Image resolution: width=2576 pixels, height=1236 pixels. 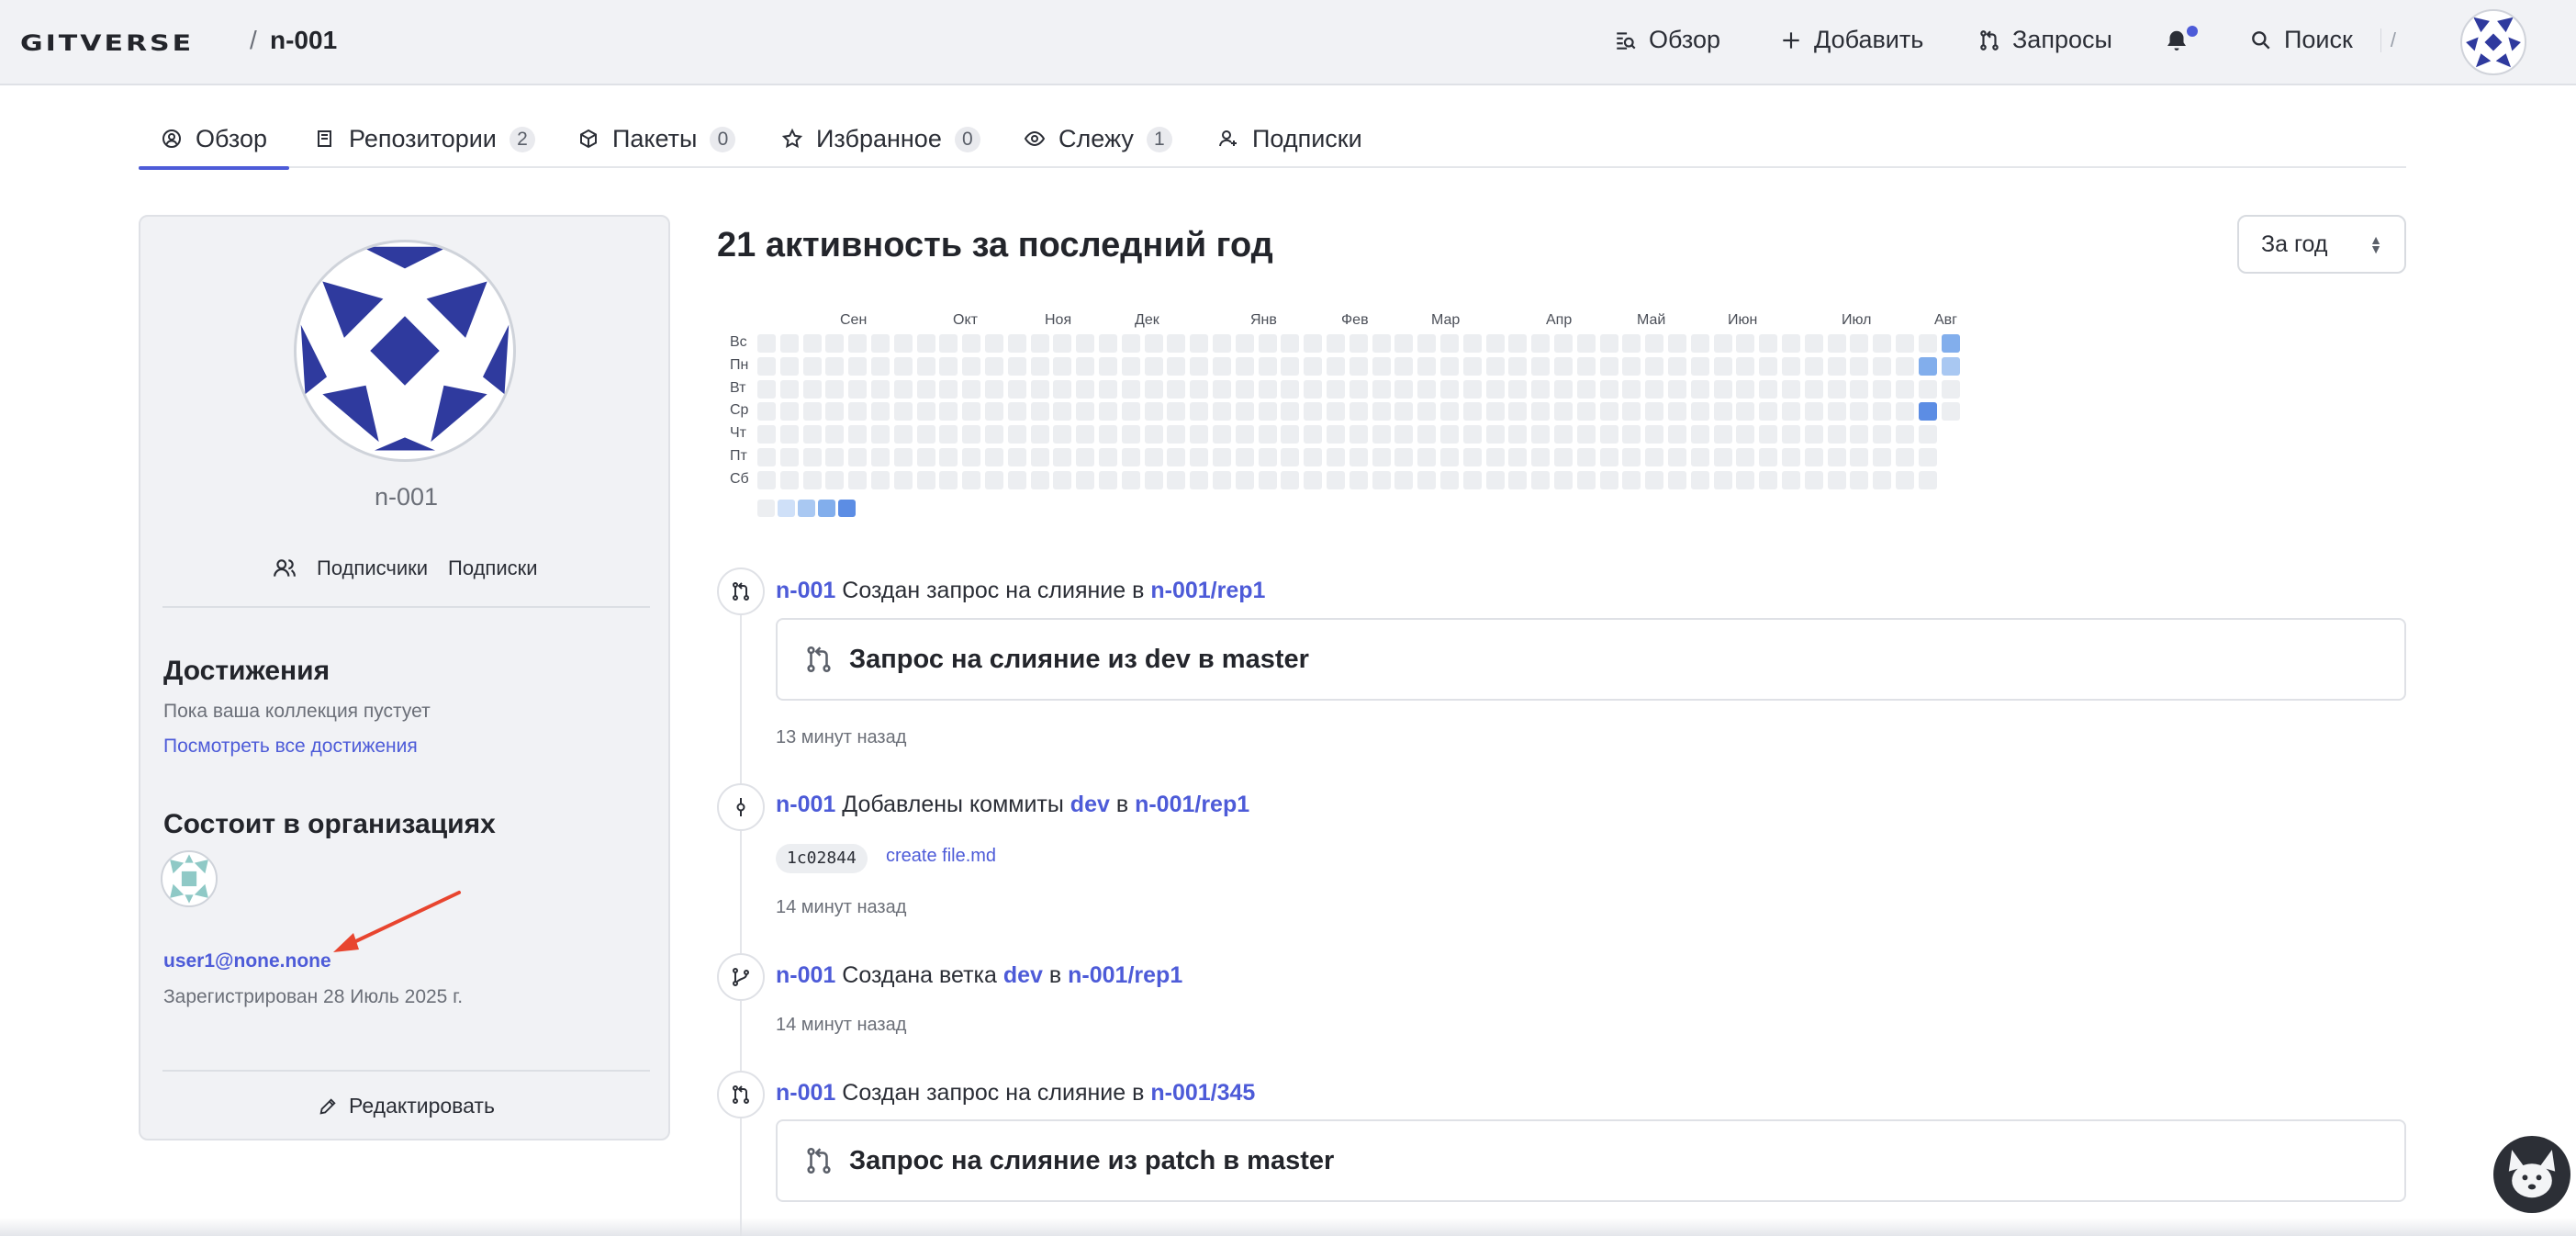 I want to click on edit-profile-button: Редактировать, so click(x=406, y=1106).